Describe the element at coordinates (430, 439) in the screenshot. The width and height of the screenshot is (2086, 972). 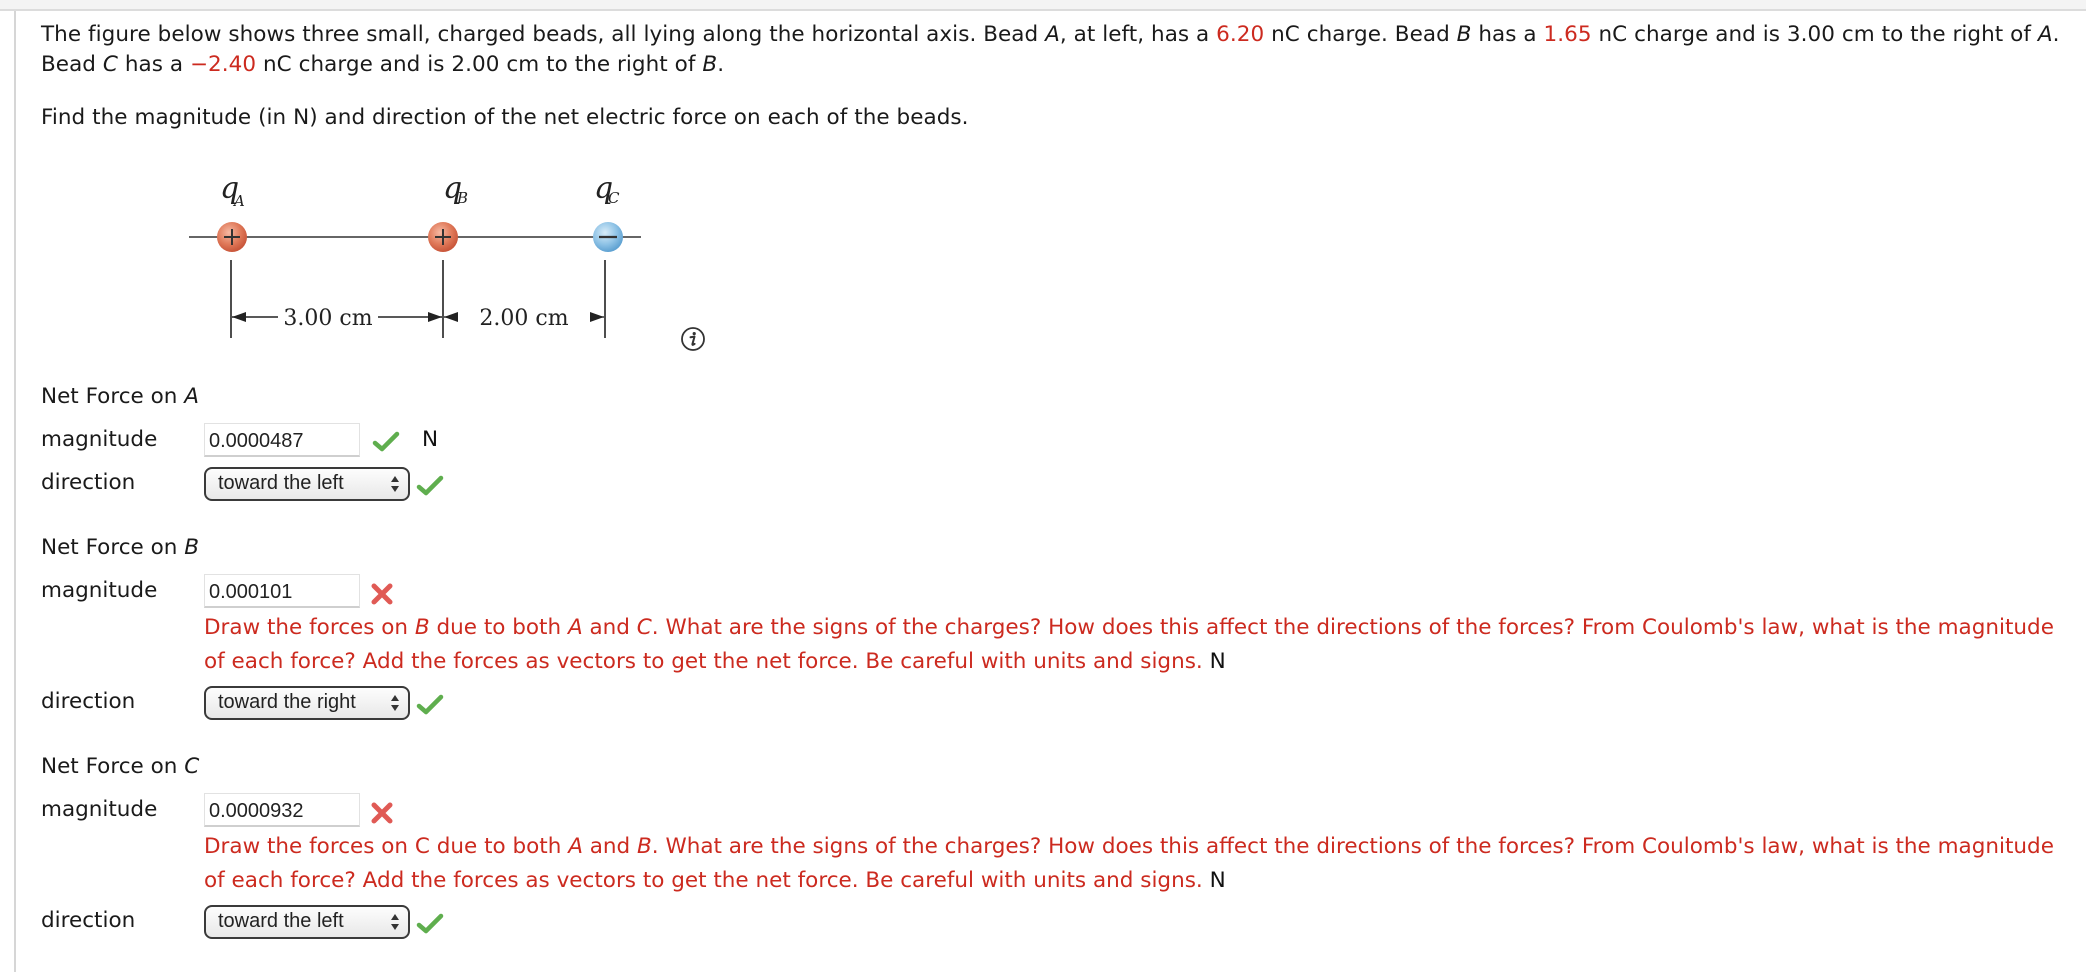
I see `unit-label-a: N` at that location.